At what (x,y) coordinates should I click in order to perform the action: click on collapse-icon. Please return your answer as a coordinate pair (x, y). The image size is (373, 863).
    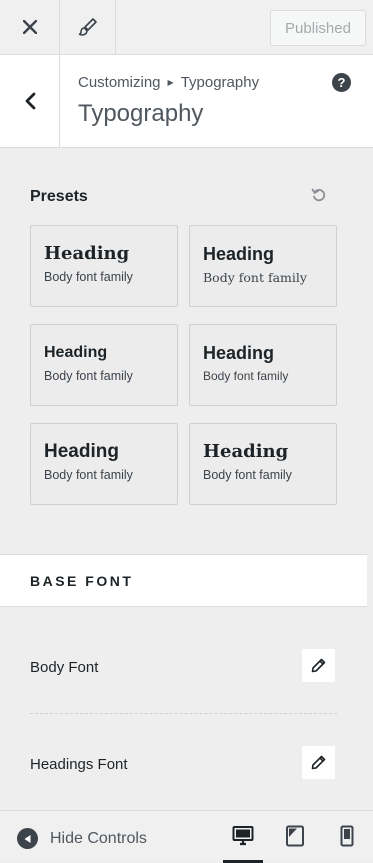
    Looking at the image, I should click on (27, 838).